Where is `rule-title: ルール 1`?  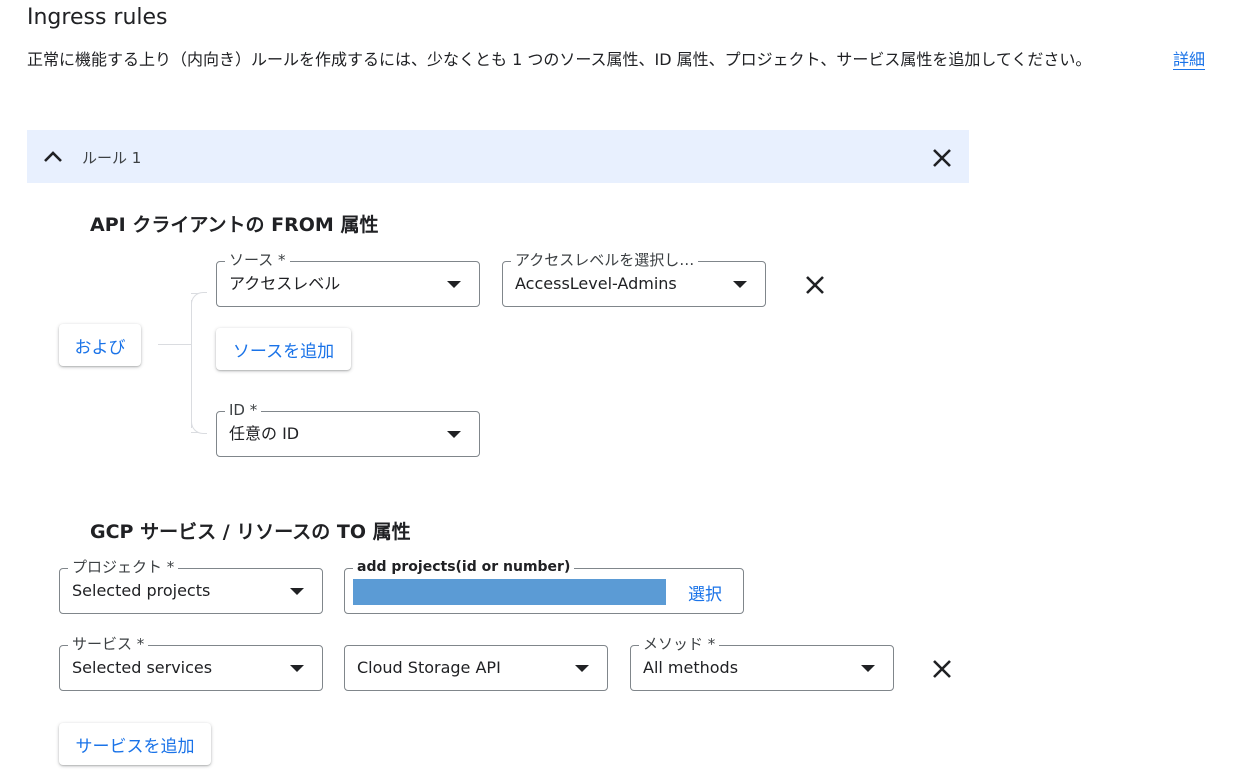
rule-title: ルール 1 is located at coordinates (112, 158).